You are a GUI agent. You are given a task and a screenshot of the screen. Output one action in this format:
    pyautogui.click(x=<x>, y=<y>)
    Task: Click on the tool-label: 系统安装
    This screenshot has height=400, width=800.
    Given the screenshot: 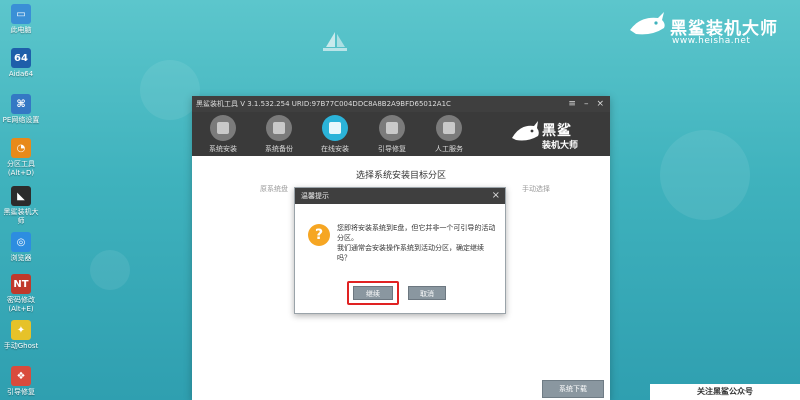 What is the action you would take?
    pyautogui.click(x=223, y=149)
    